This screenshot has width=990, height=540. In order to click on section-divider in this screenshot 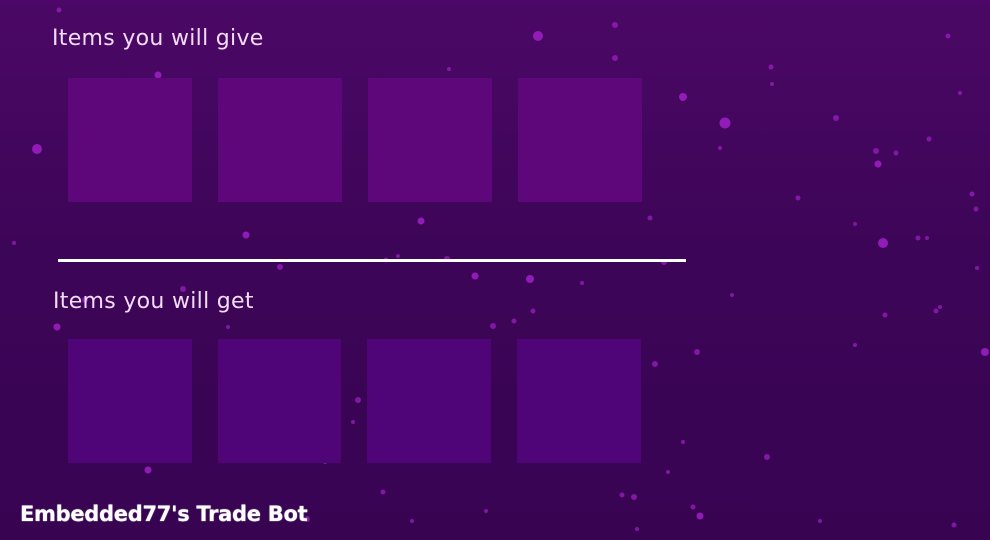, I will do `click(372, 260)`.